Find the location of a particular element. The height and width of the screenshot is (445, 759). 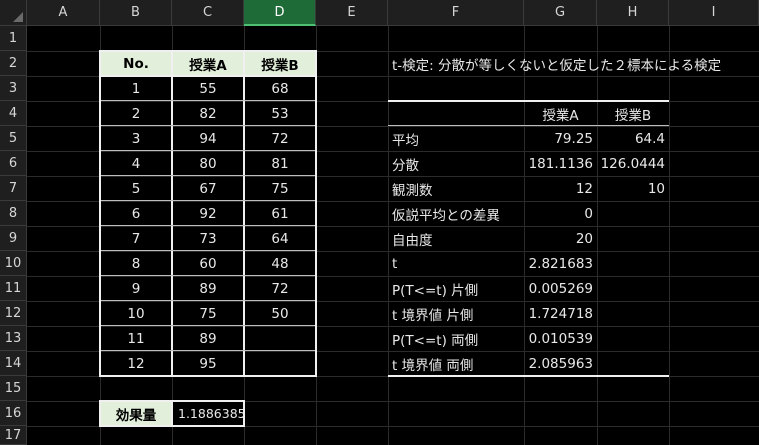

ttest-value-a: 181.1136 is located at coordinates (560, 163).